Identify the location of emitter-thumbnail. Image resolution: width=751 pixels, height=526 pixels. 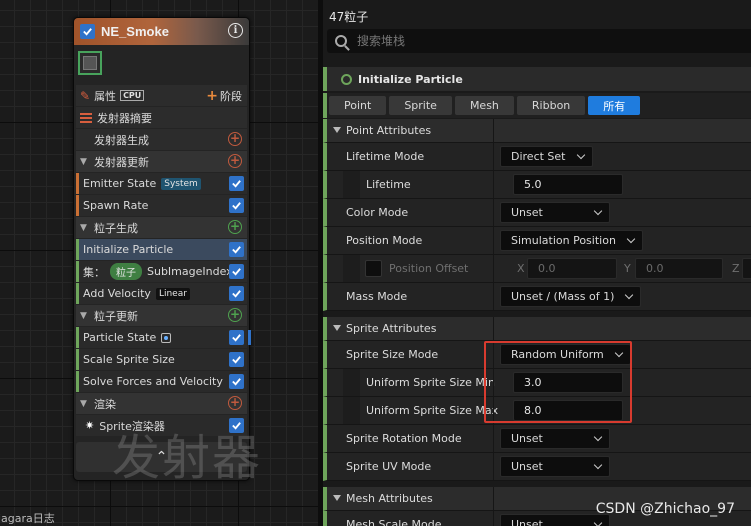
(90, 63).